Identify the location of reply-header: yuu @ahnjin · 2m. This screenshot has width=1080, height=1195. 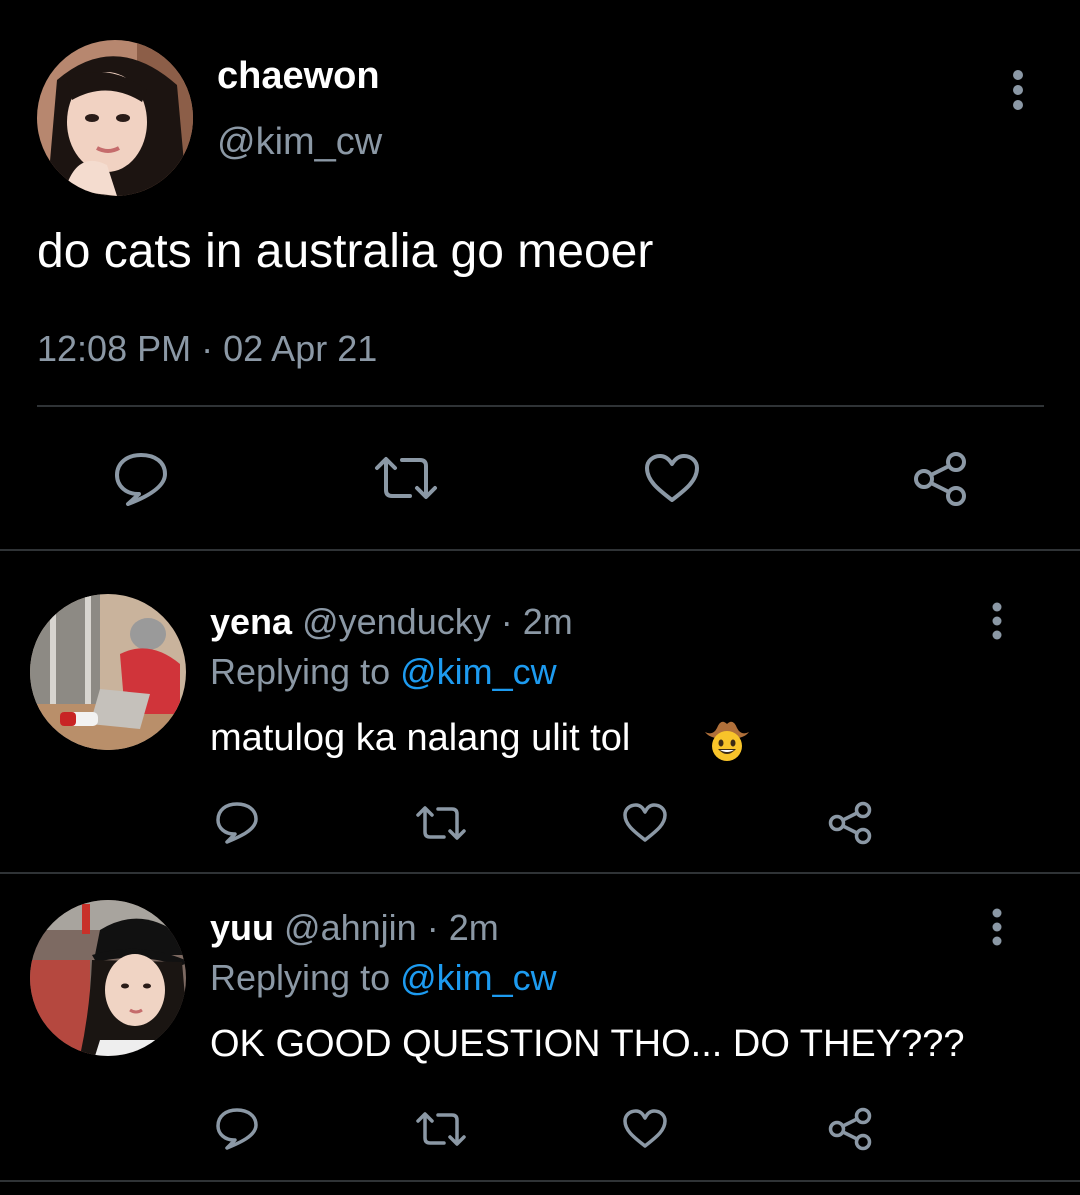
(354, 928).